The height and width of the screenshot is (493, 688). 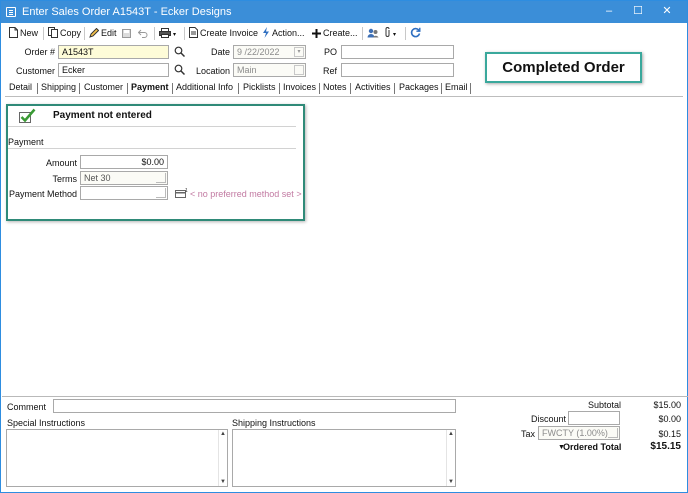 I want to click on create-invoice-button: Create Invoice, so click(x=223, y=33).